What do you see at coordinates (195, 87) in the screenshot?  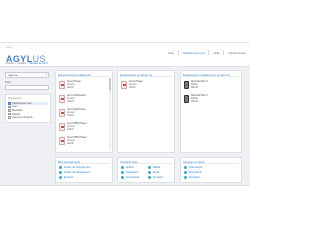 I see `equipment-id: M0015` at bounding box center [195, 87].